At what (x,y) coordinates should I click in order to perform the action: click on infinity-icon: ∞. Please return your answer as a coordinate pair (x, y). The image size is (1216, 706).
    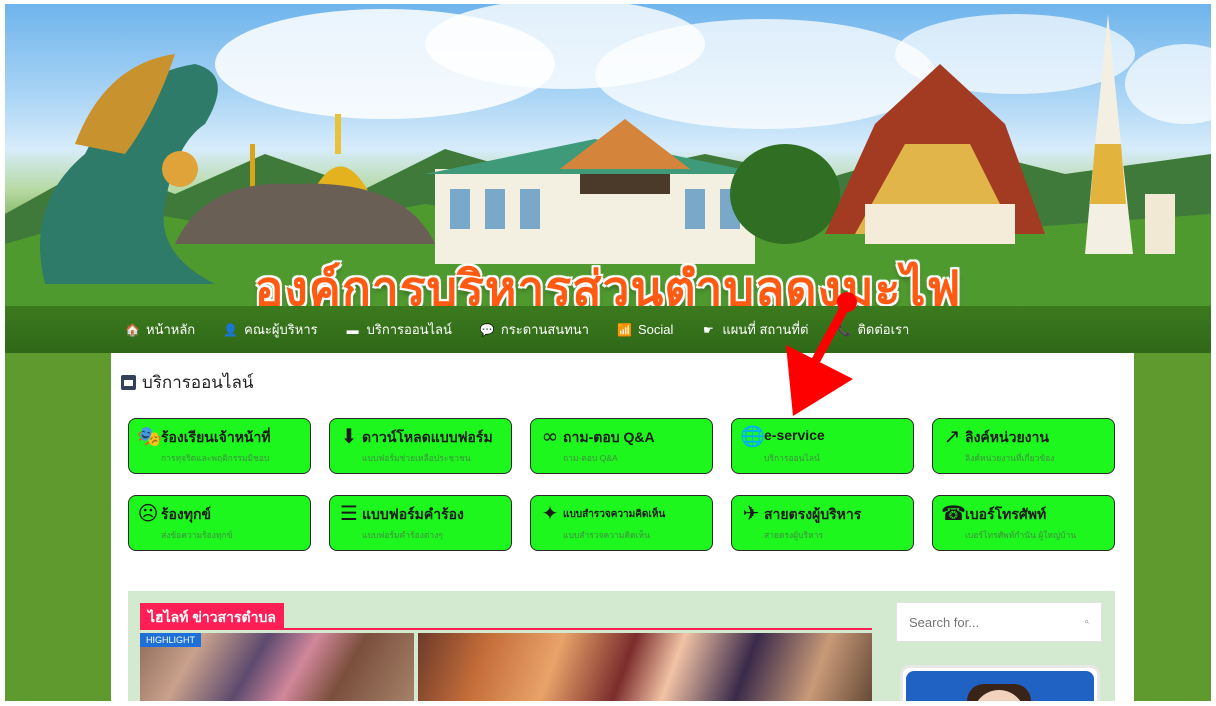
    Looking at the image, I should click on (550, 436).